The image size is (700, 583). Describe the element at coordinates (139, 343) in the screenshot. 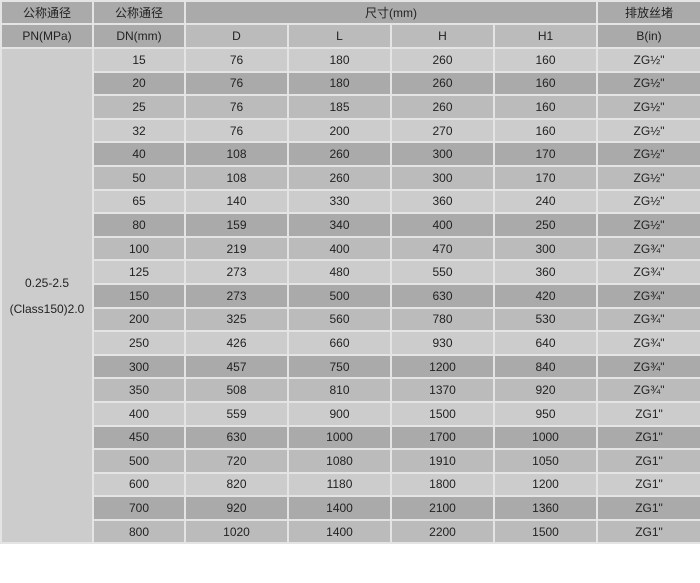

I see `cell-dn: 250` at that location.